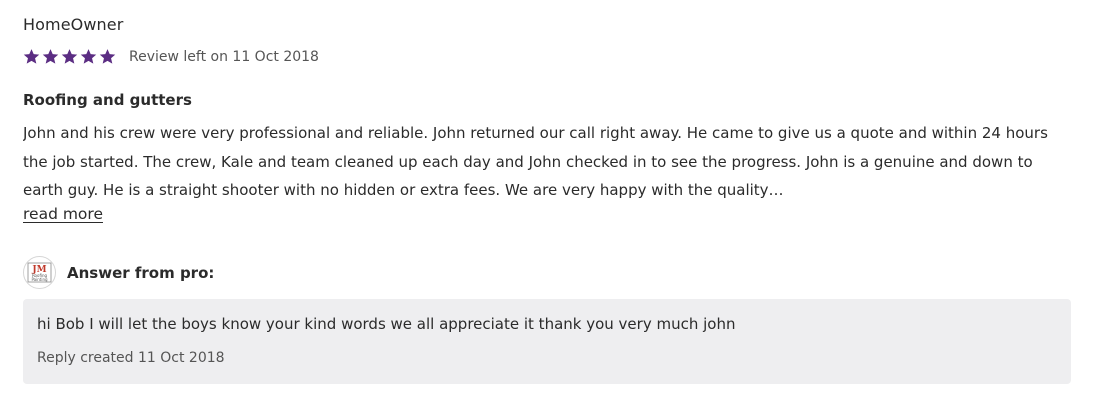 The height and width of the screenshot is (405, 1094). What do you see at coordinates (39, 279) in the screenshot?
I see `pro-logo-subtext-2: Painting` at bounding box center [39, 279].